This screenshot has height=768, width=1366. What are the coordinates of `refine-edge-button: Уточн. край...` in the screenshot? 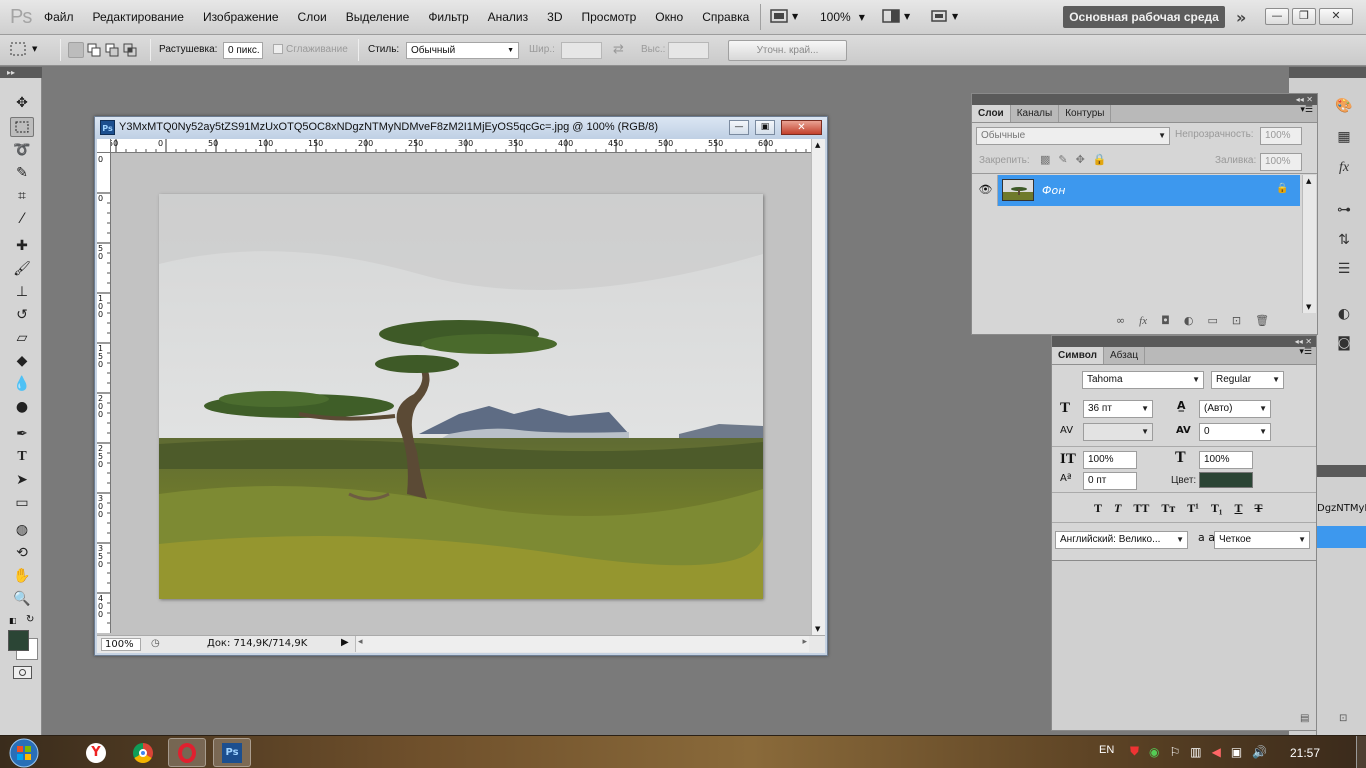 It's located at (787, 50).